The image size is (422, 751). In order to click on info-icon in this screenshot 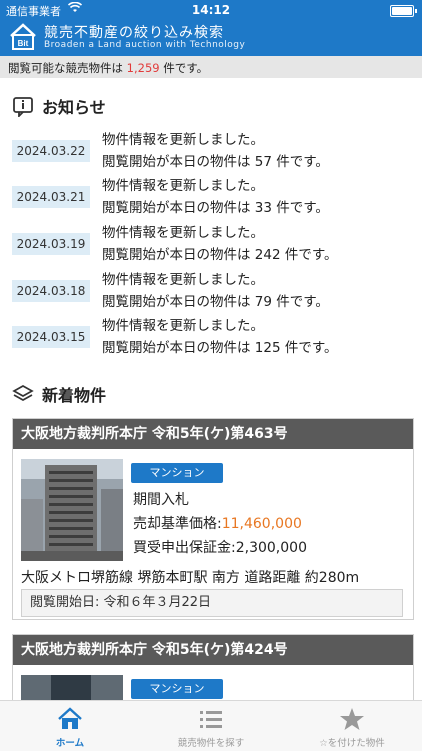, I will do `click(23, 107)`.